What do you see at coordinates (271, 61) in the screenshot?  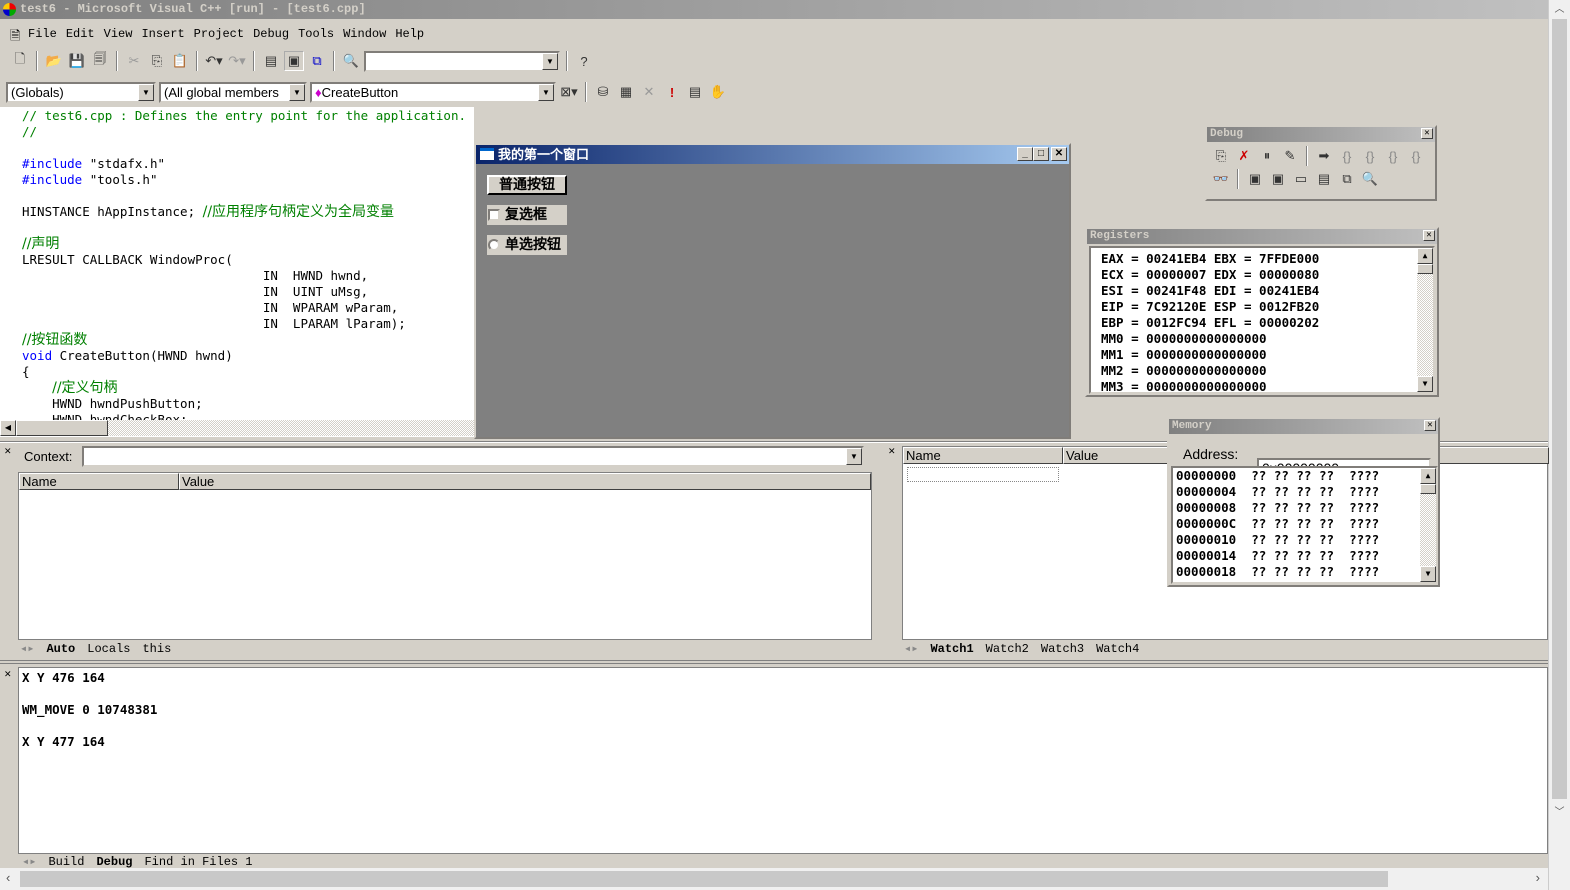 I see `workspace-icon: ▤` at bounding box center [271, 61].